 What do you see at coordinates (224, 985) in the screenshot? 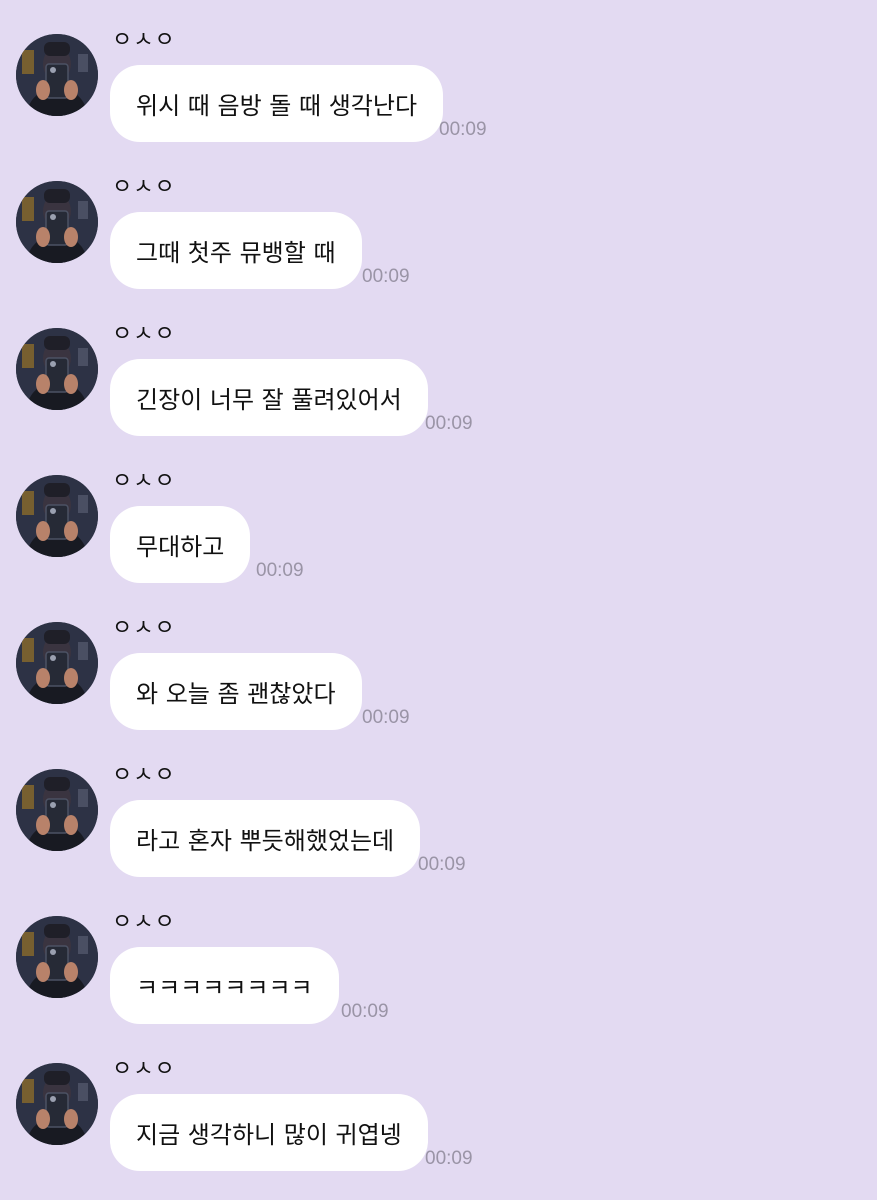
I see `message-bubble: ㅋㅋㅋㅋㅋㅋㅋㅋ` at bounding box center [224, 985].